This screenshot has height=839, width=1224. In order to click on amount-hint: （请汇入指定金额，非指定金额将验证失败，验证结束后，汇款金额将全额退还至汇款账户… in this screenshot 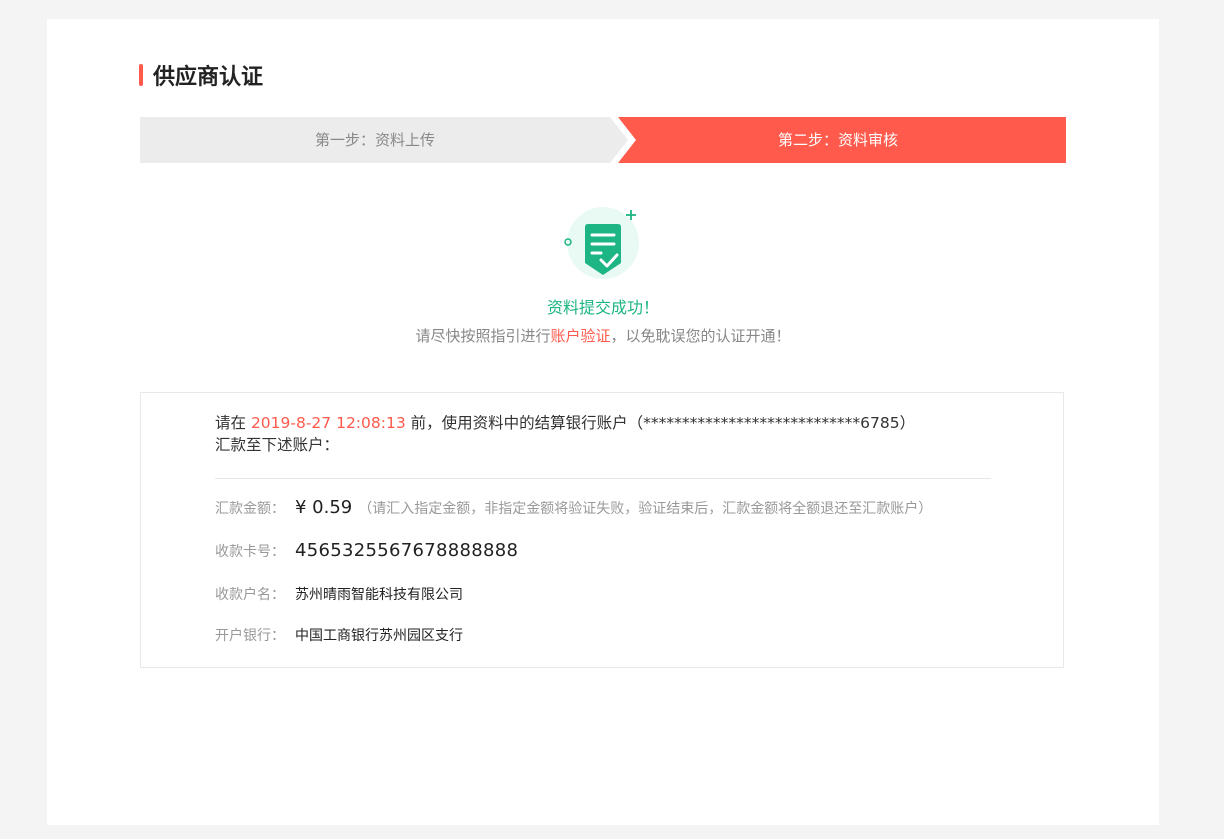, I will do `click(645, 509)`.